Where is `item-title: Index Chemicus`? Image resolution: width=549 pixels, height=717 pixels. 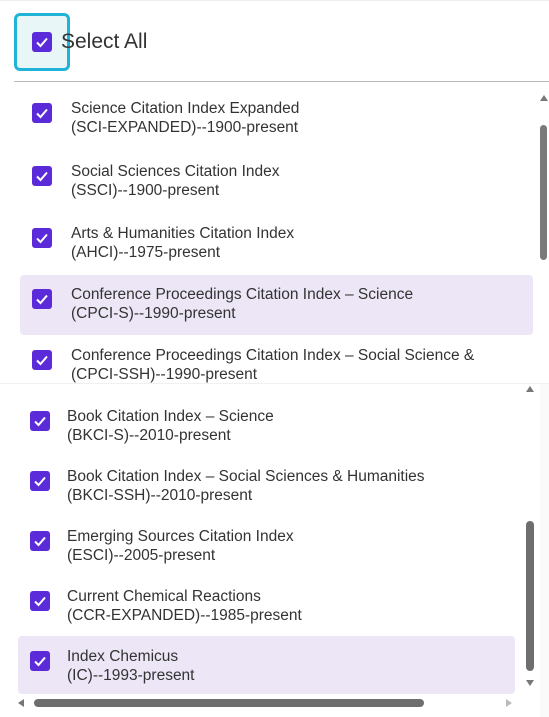 item-title: Index Chemicus is located at coordinates (123, 656).